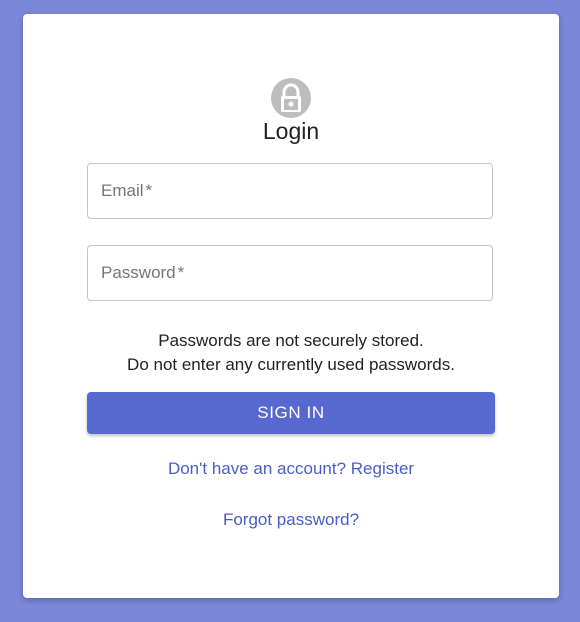 The image size is (580, 622). Describe the element at coordinates (291, 520) in the screenshot. I see `forgot-password-link: Forgot password?` at that location.